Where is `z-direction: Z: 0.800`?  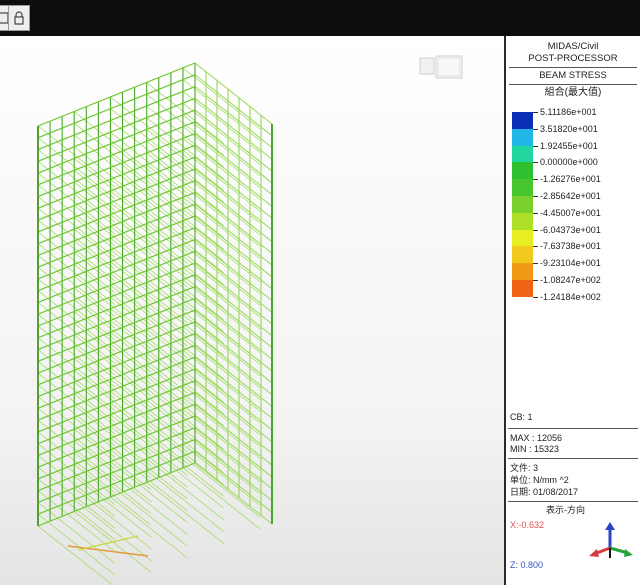
z-direction: Z: 0.800 is located at coordinates (527, 565).